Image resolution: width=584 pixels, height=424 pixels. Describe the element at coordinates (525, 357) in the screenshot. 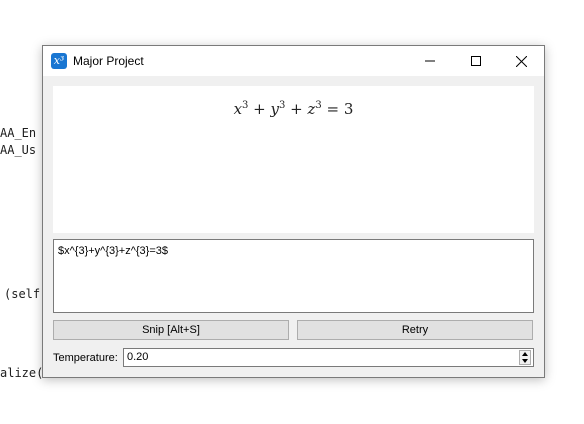

I see `spin-buttons` at that location.